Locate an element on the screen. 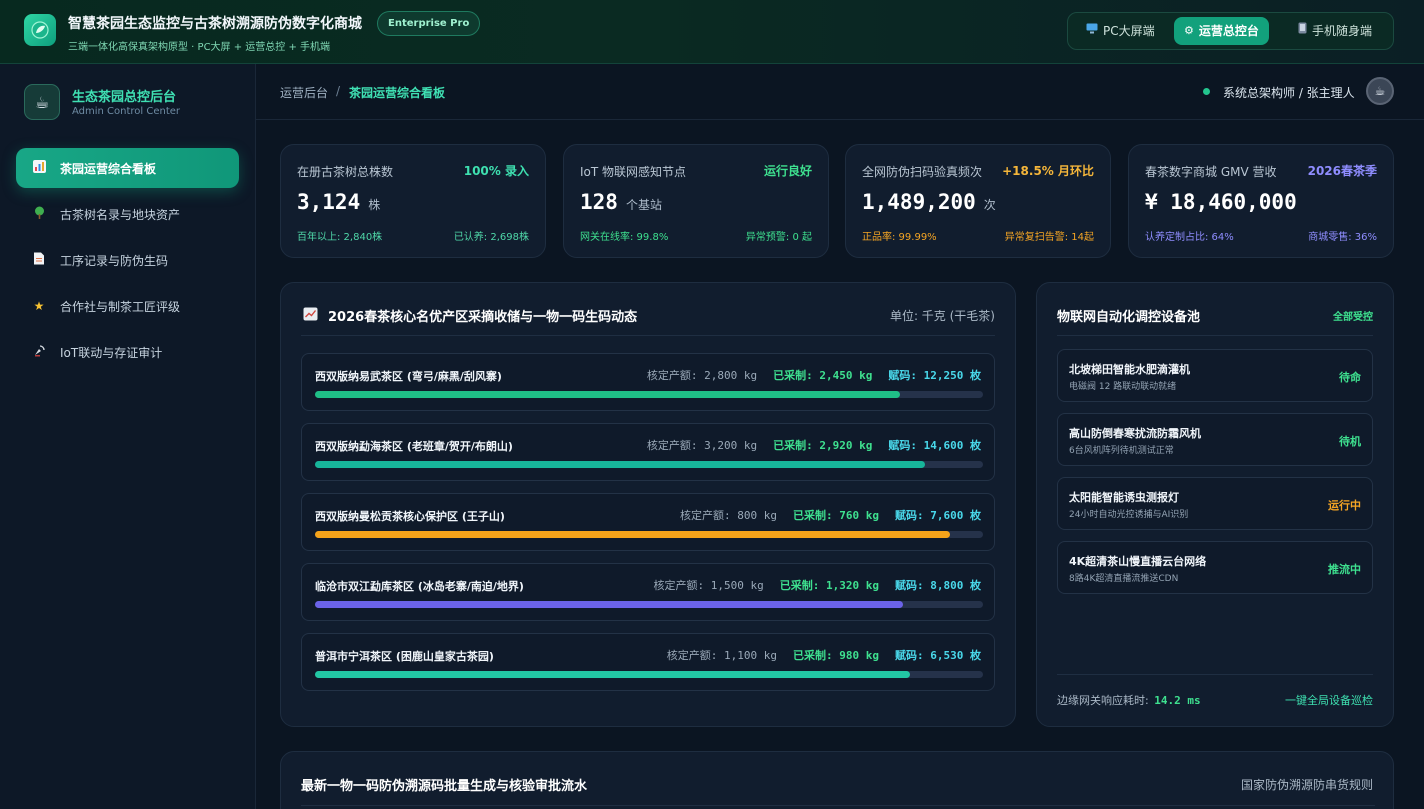 The height and width of the screenshot is (809, 1424). device-item-live-camera: 4K超清茶山慢直播云台网络 8路4K超清直播流推送CDN 推流中 is located at coordinates (1215, 567).